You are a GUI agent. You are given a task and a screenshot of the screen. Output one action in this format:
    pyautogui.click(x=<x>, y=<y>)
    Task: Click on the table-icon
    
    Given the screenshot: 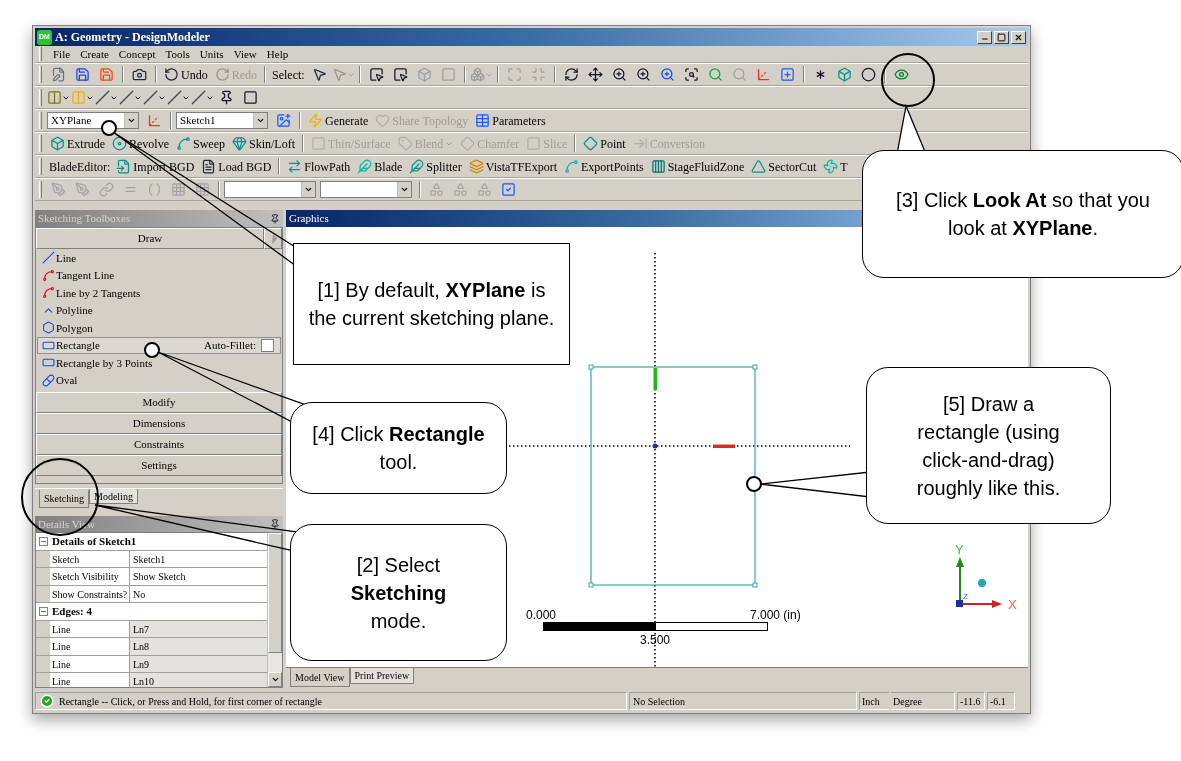 What is the action you would take?
    pyautogui.click(x=483, y=120)
    